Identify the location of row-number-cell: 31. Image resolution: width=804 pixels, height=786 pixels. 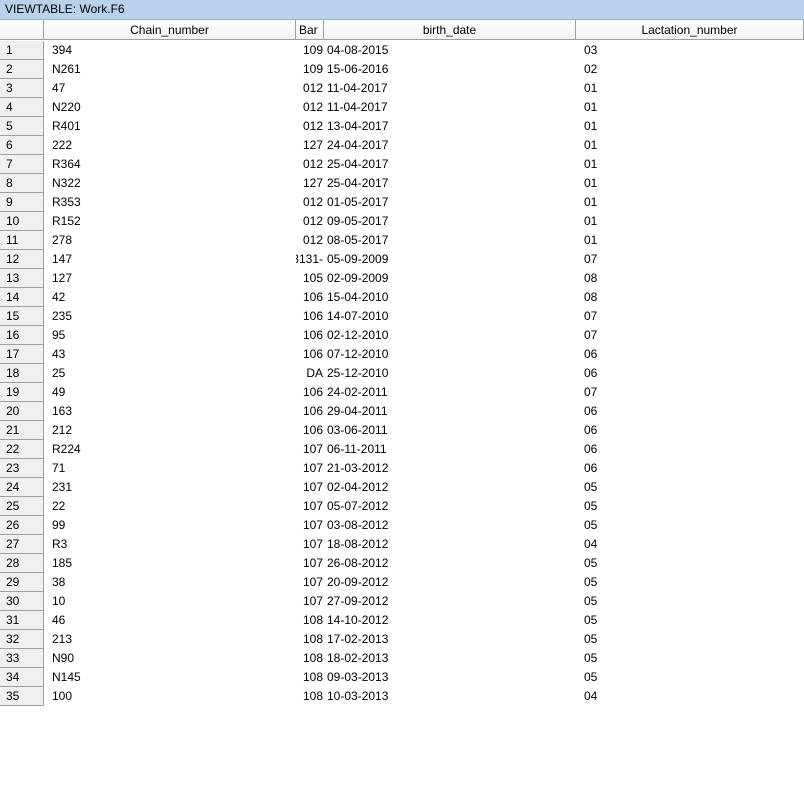
(22, 620).